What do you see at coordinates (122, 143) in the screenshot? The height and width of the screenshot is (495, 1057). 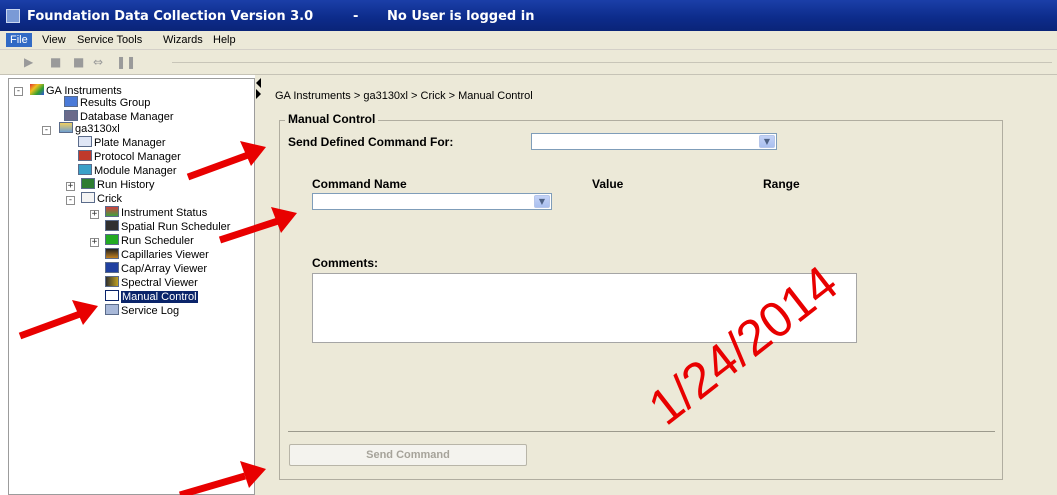 I see `tree-item: Plate Manager` at bounding box center [122, 143].